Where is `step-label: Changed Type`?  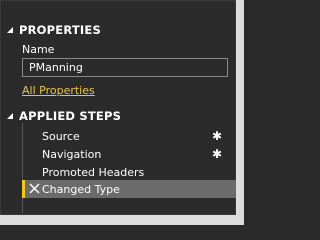 step-label: Changed Type is located at coordinates (81, 189).